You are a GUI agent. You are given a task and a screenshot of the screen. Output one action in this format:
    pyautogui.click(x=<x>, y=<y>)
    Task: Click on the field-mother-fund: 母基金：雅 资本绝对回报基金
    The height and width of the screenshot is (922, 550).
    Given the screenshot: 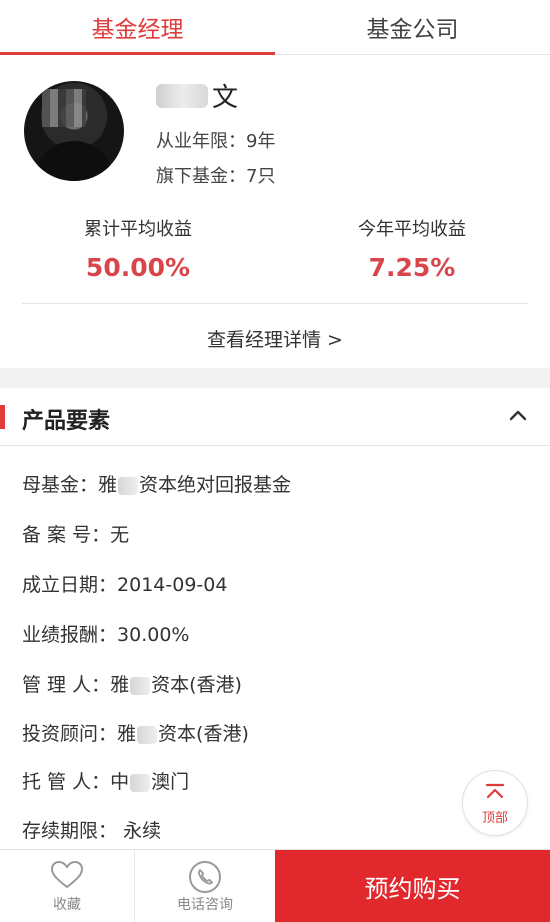 What is the action you would take?
    pyautogui.click(x=156, y=483)
    